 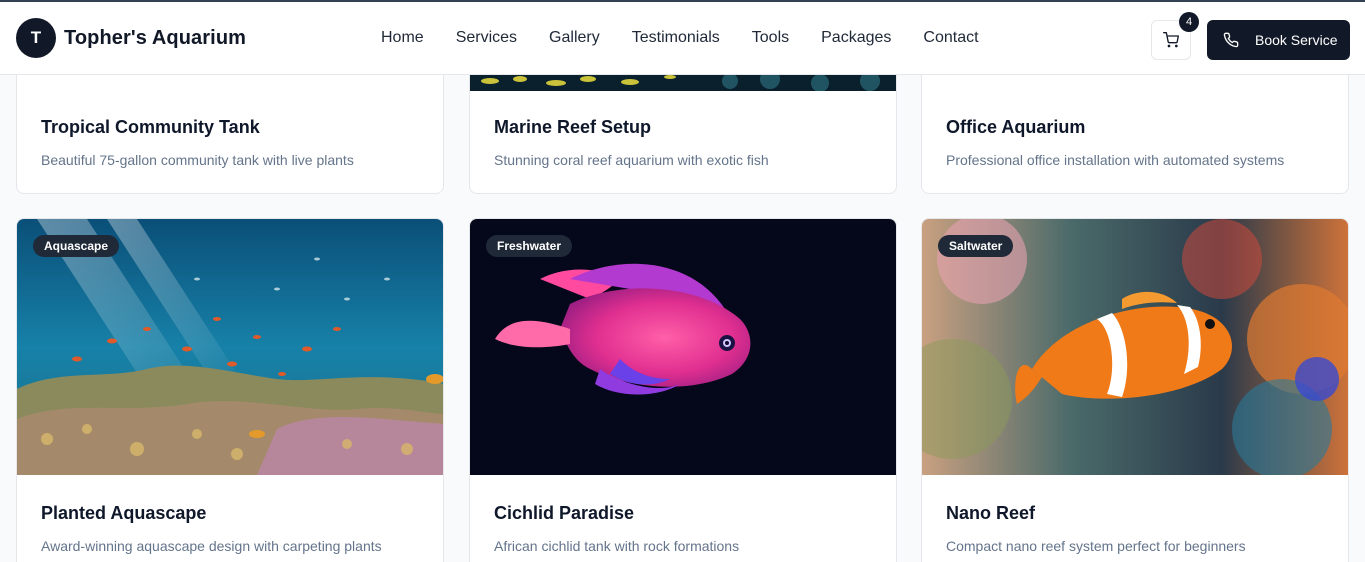 What do you see at coordinates (150, 127) in the screenshot?
I see `card-title: Tropical Community Tank` at bounding box center [150, 127].